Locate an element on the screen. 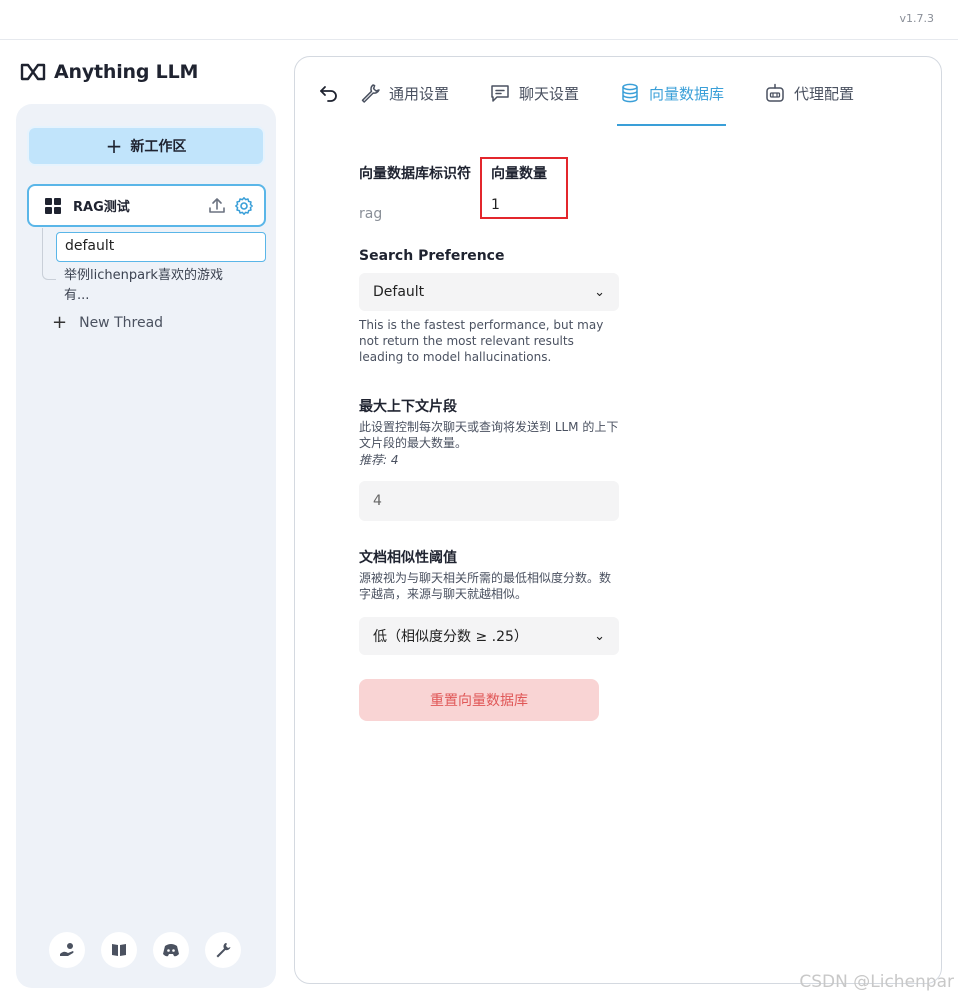  vector-db-identifier-label: 向量数据库标识符 is located at coordinates (415, 174).